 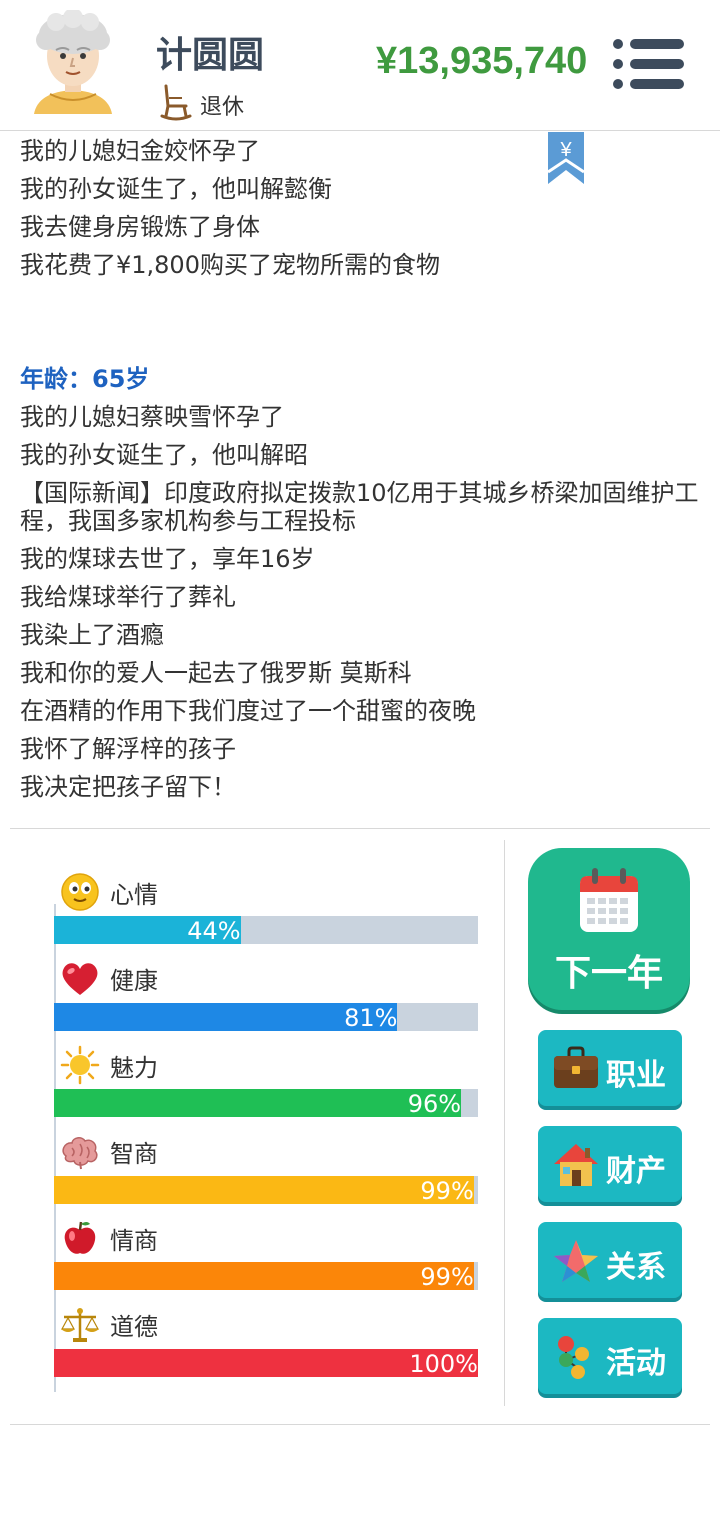 What do you see at coordinates (361, 322) in the screenshot?
I see `log-spacer` at bounding box center [361, 322].